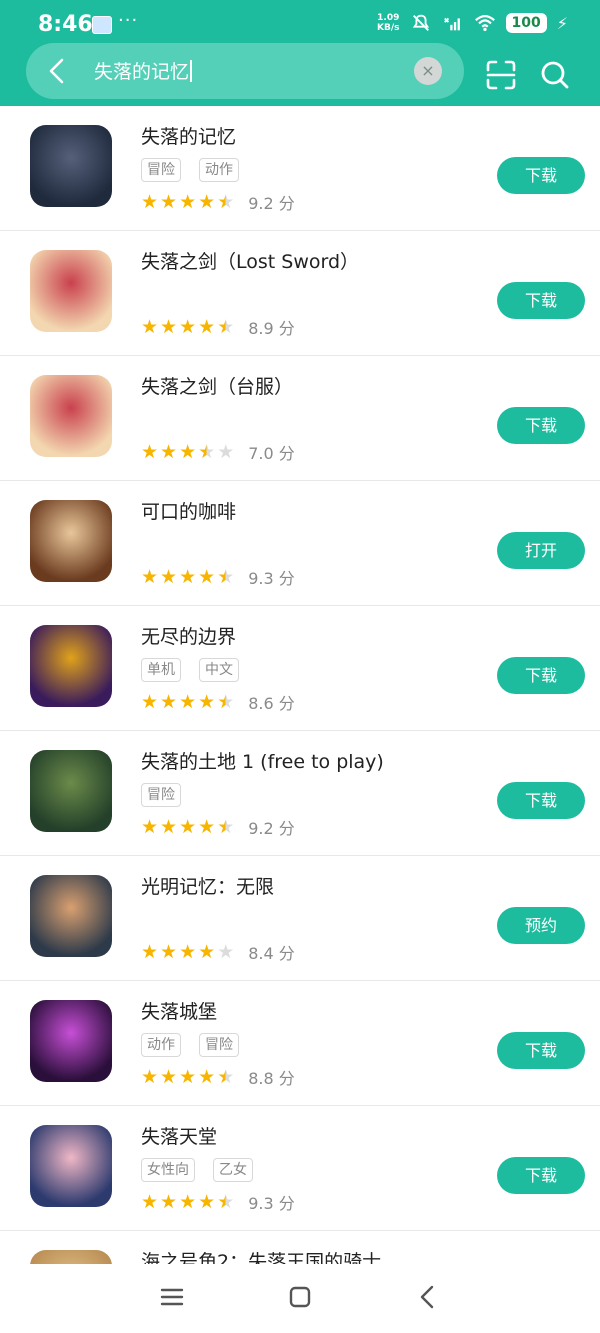 This screenshot has height=1333, width=600. I want to click on app-name: 失落的记忆, so click(188, 135).